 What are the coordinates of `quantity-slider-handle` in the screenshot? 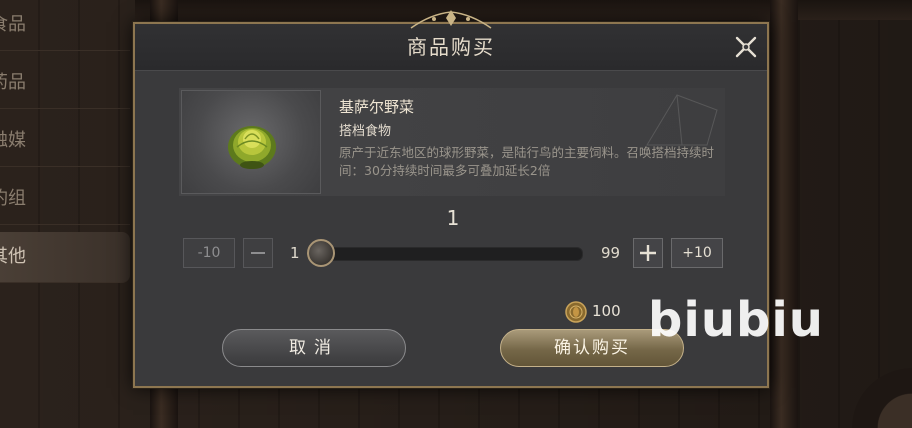 It's located at (321, 253).